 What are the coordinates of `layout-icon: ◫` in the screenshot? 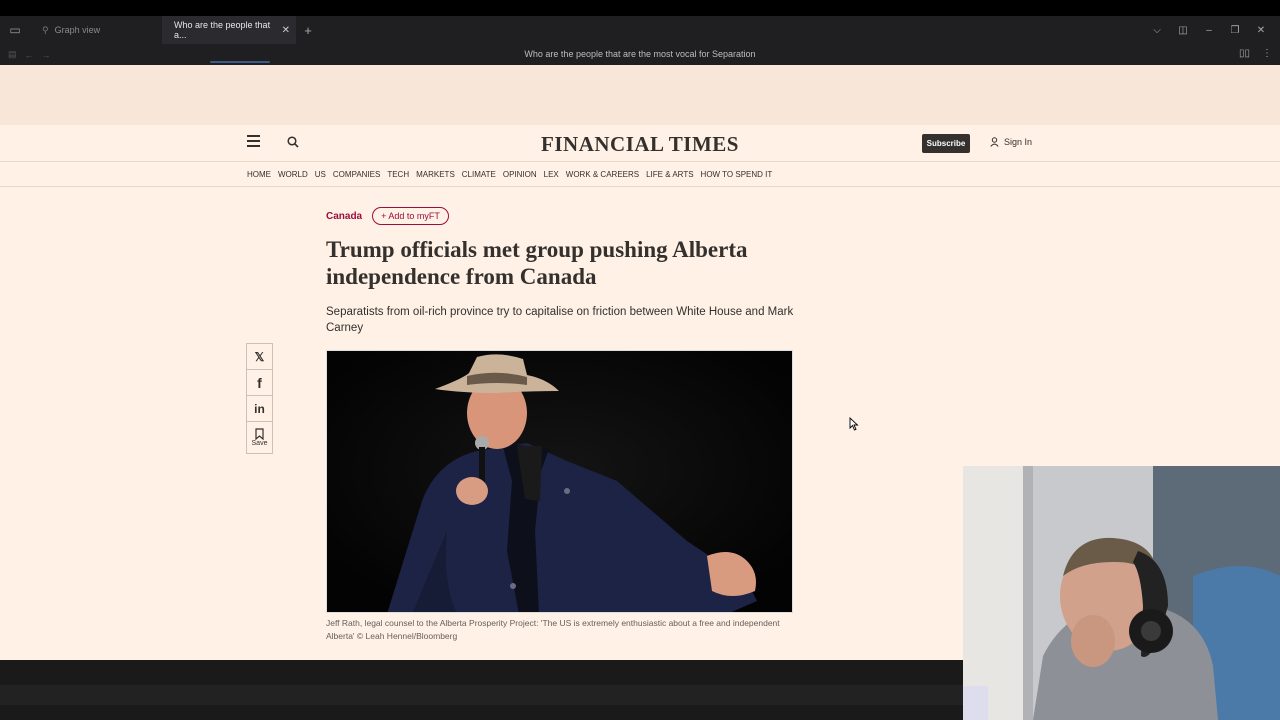 It's located at (1183, 30).